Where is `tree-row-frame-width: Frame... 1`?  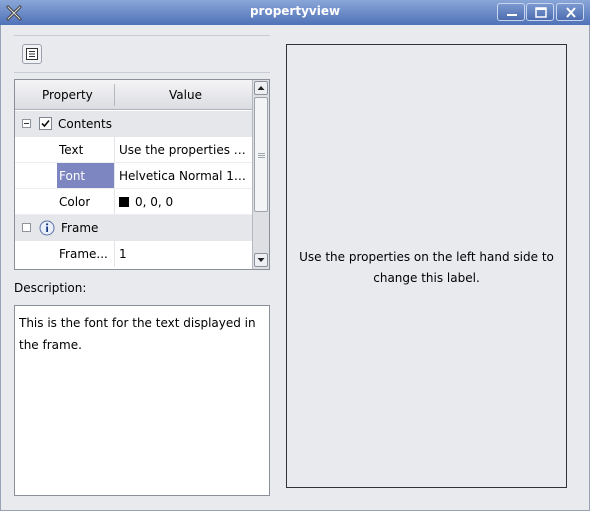
tree-row-frame-width: Frame... 1 is located at coordinates (134, 254).